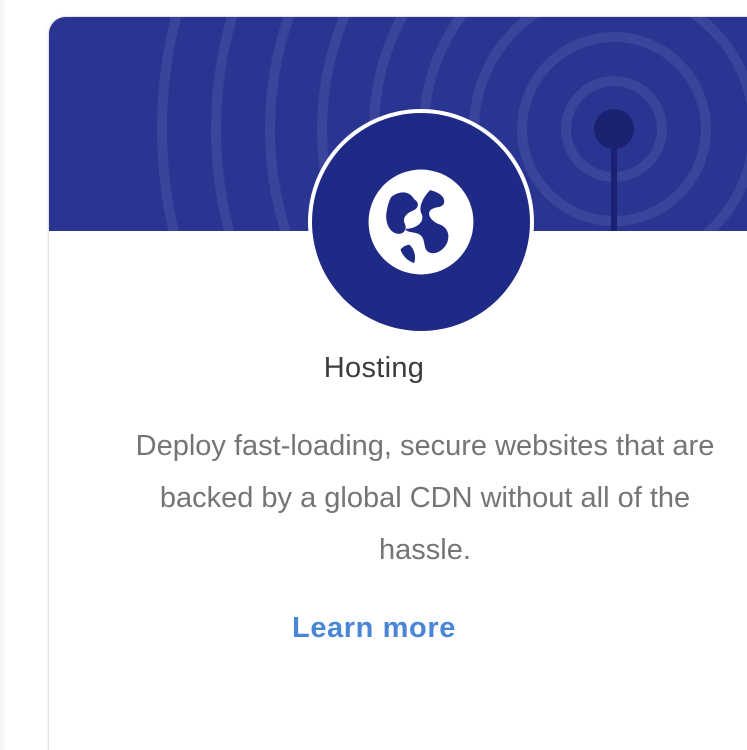 This screenshot has height=750, width=747. I want to click on emblem-circle, so click(421, 222).